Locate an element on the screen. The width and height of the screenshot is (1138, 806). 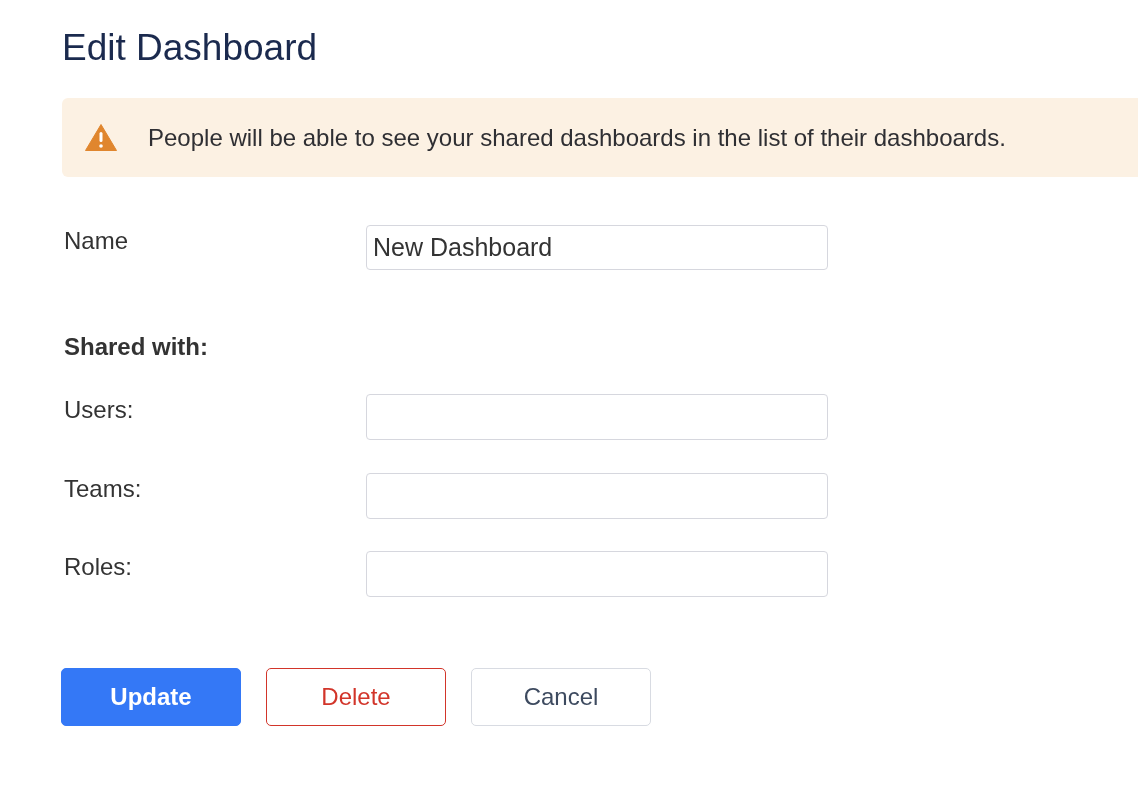
field-label: Name is located at coordinates (96, 241).